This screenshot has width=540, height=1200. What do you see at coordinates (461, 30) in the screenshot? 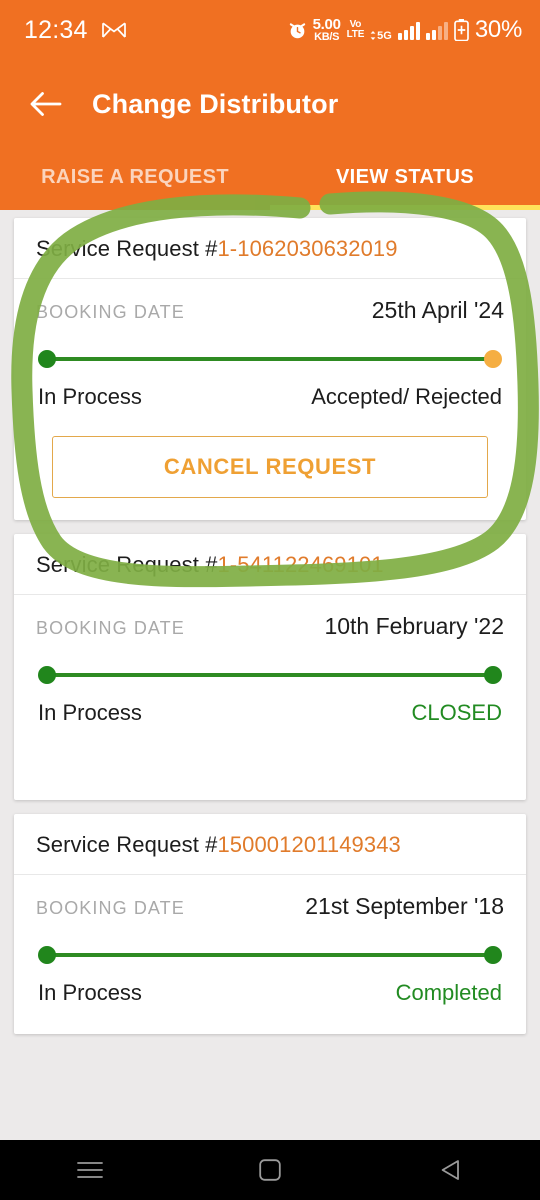
I see `battery-icon` at bounding box center [461, 30].